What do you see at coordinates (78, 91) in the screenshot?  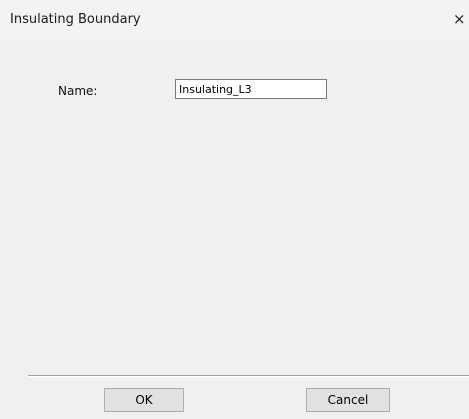 I see `name-label: Name:` at bounding box center [78, 91].